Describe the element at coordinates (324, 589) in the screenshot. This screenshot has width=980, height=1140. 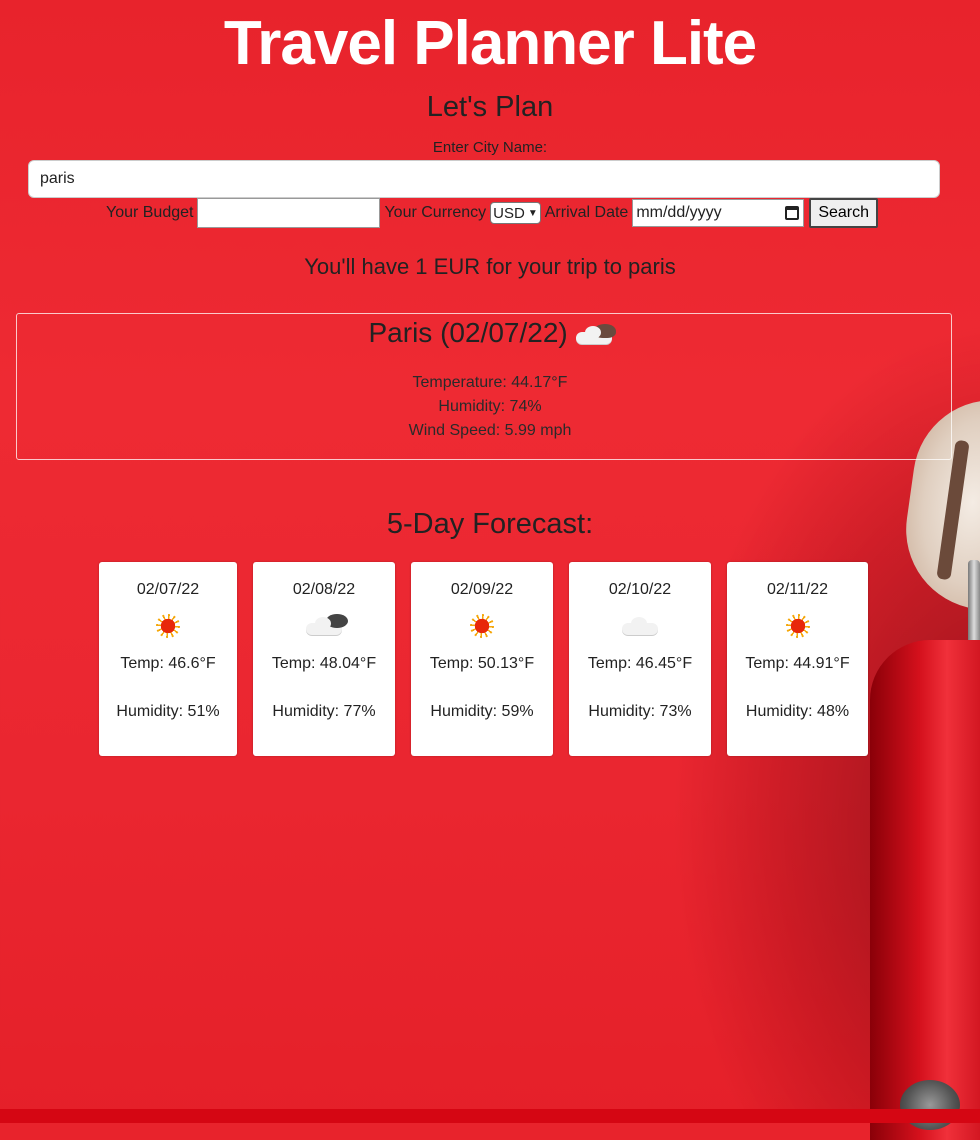
I see `forecast-date: 02/08/22` at that location.